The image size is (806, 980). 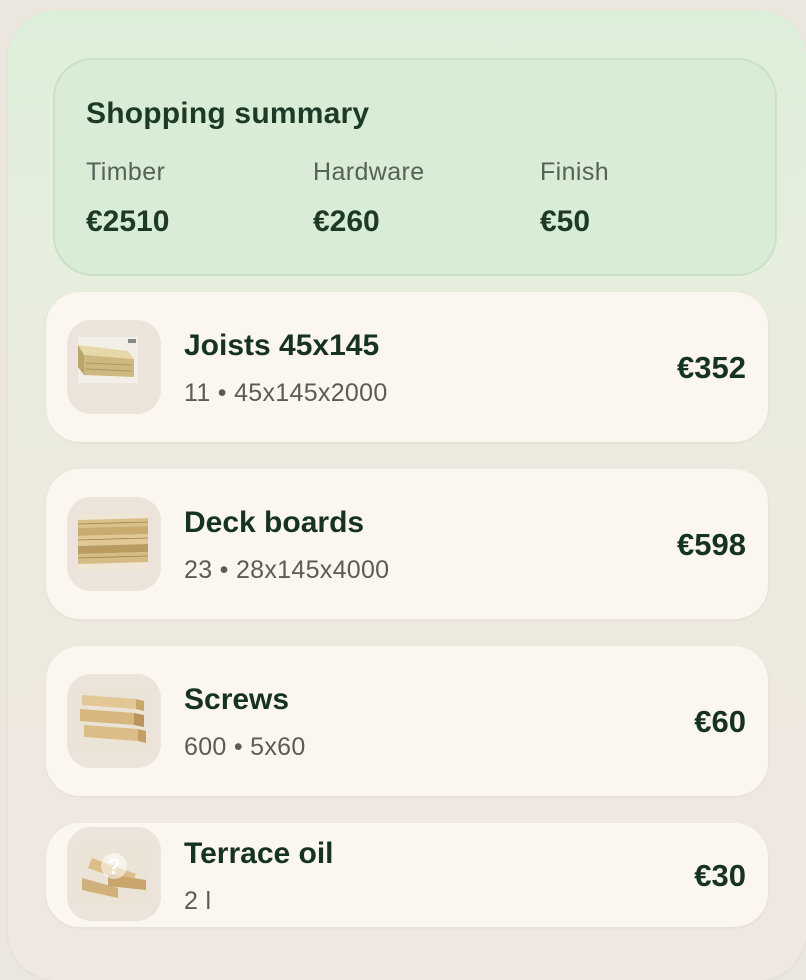 I want to click on item-detail: 600 • 5x60, so click(x=245, y=747).